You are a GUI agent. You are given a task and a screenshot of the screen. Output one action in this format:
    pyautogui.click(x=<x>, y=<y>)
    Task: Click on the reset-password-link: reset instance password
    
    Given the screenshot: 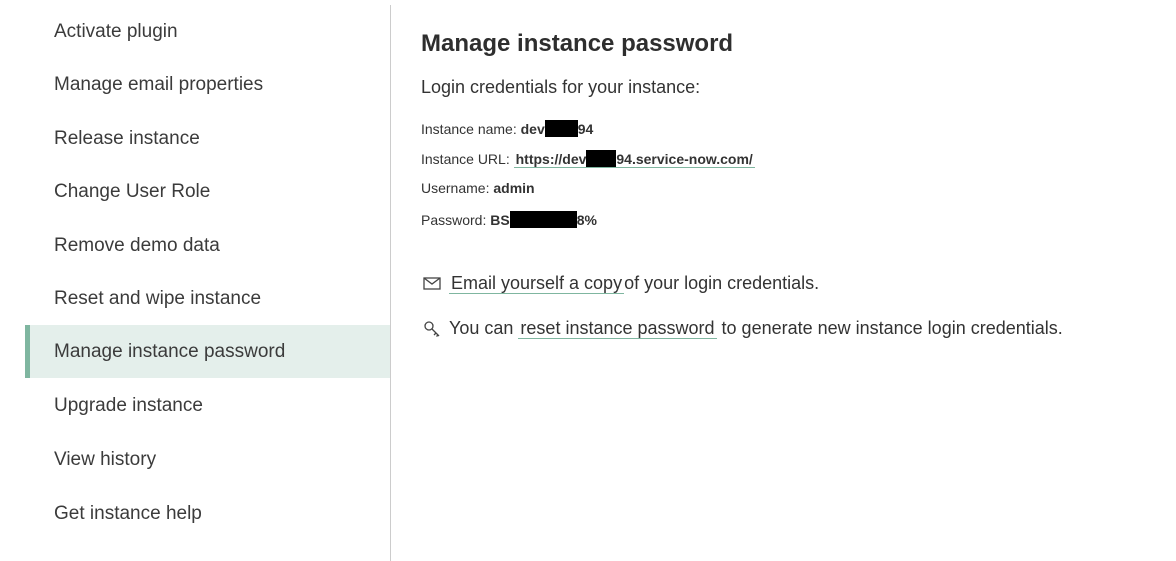 What is the action you would take?
    pyautogui.click(x=617, y=328)
    